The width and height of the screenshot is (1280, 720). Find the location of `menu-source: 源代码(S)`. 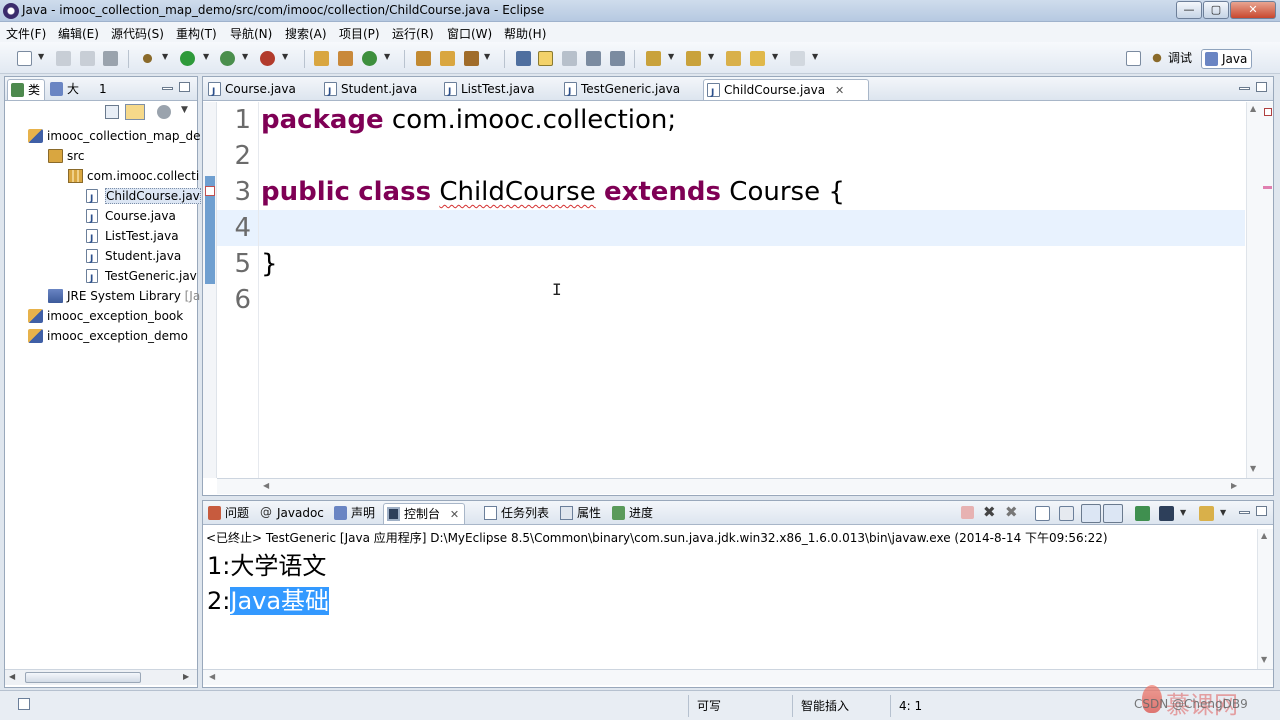

menu-source: 源代码(S) is located at coordinates (137, 33).